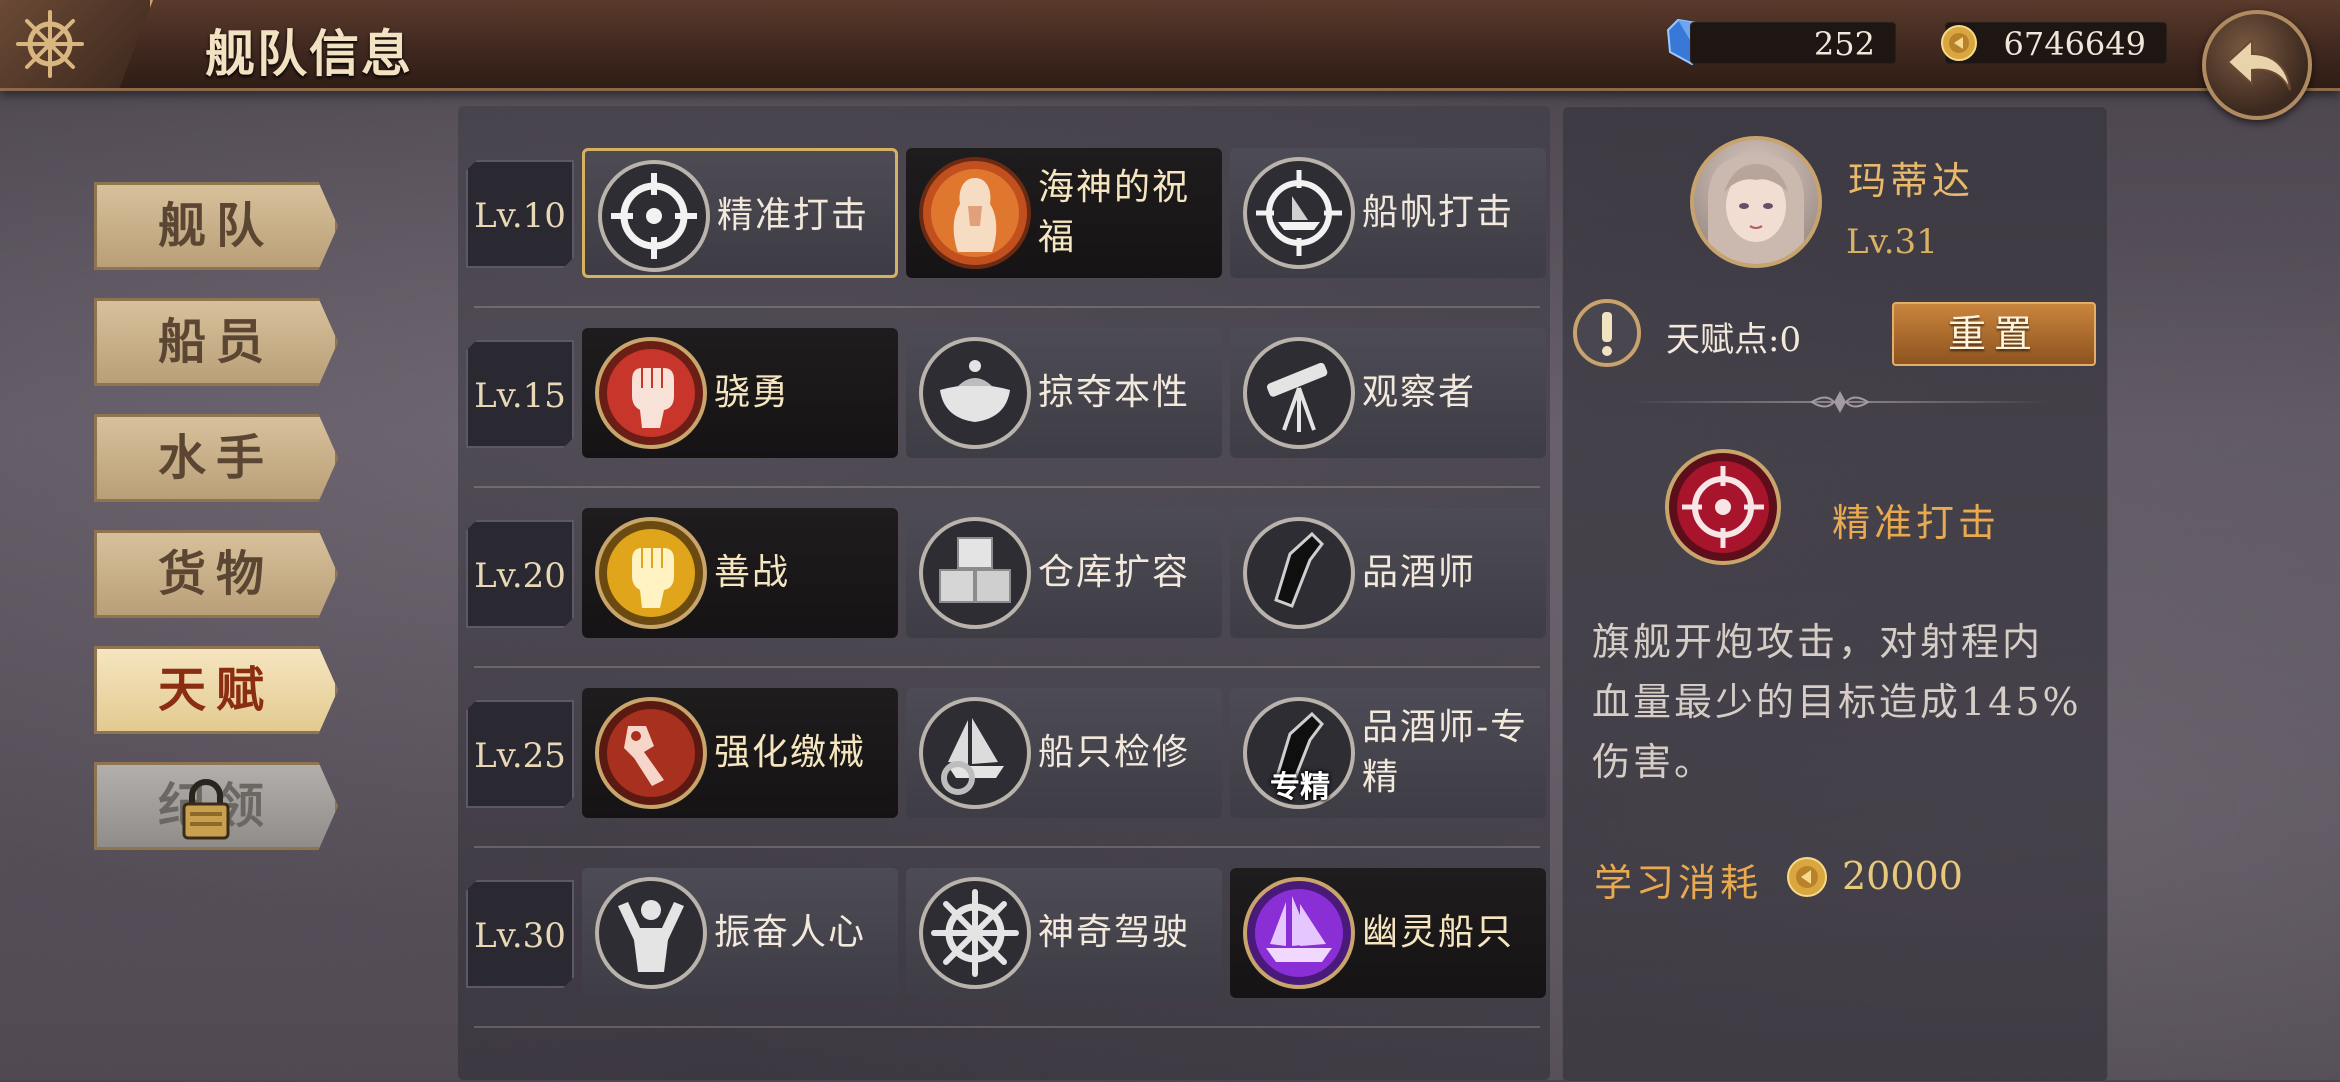 The image size is (2340, 1082). What do you see at coordinates (520, 754) in the screenshot?
I see `level-badge: Lv.25` at bounding box center [520, 754].